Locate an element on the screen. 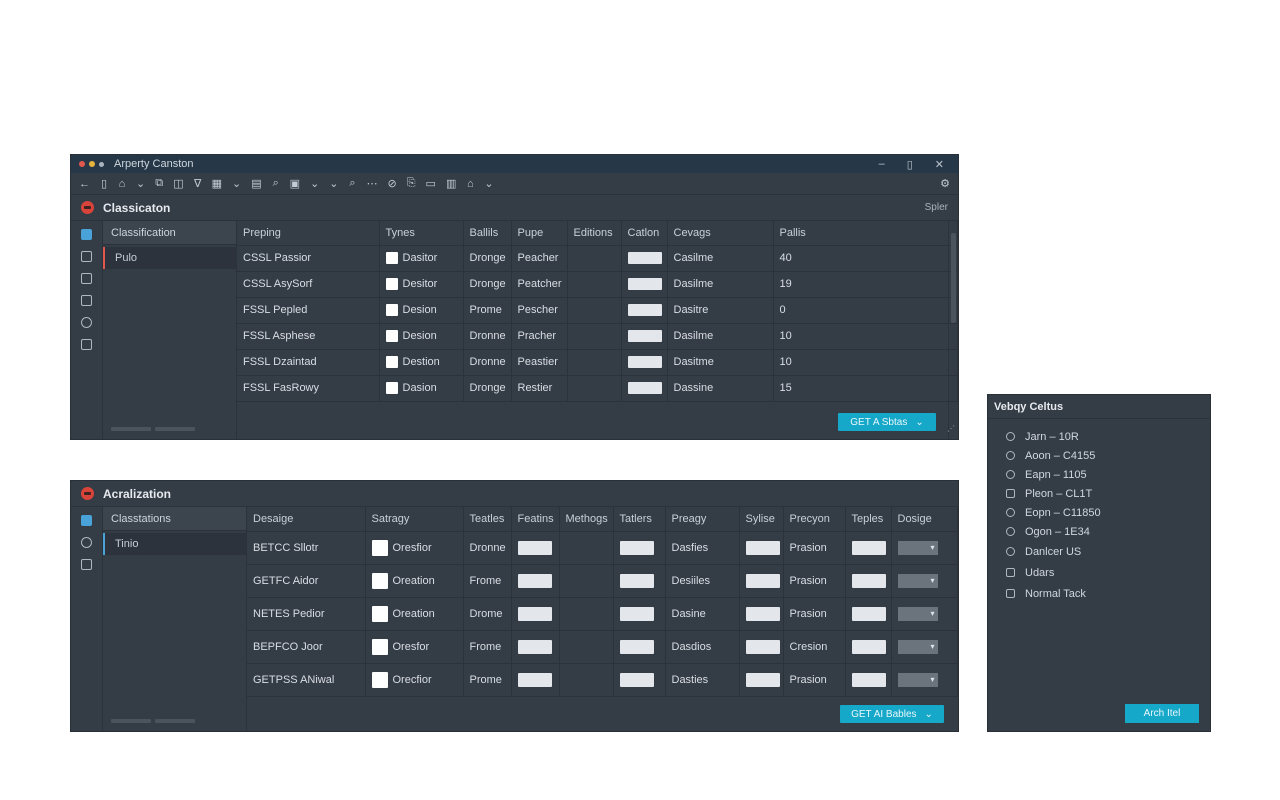 The height and width of the screenshot is (800, 1280). column-header: Teples is located at coordinates (868, 519).